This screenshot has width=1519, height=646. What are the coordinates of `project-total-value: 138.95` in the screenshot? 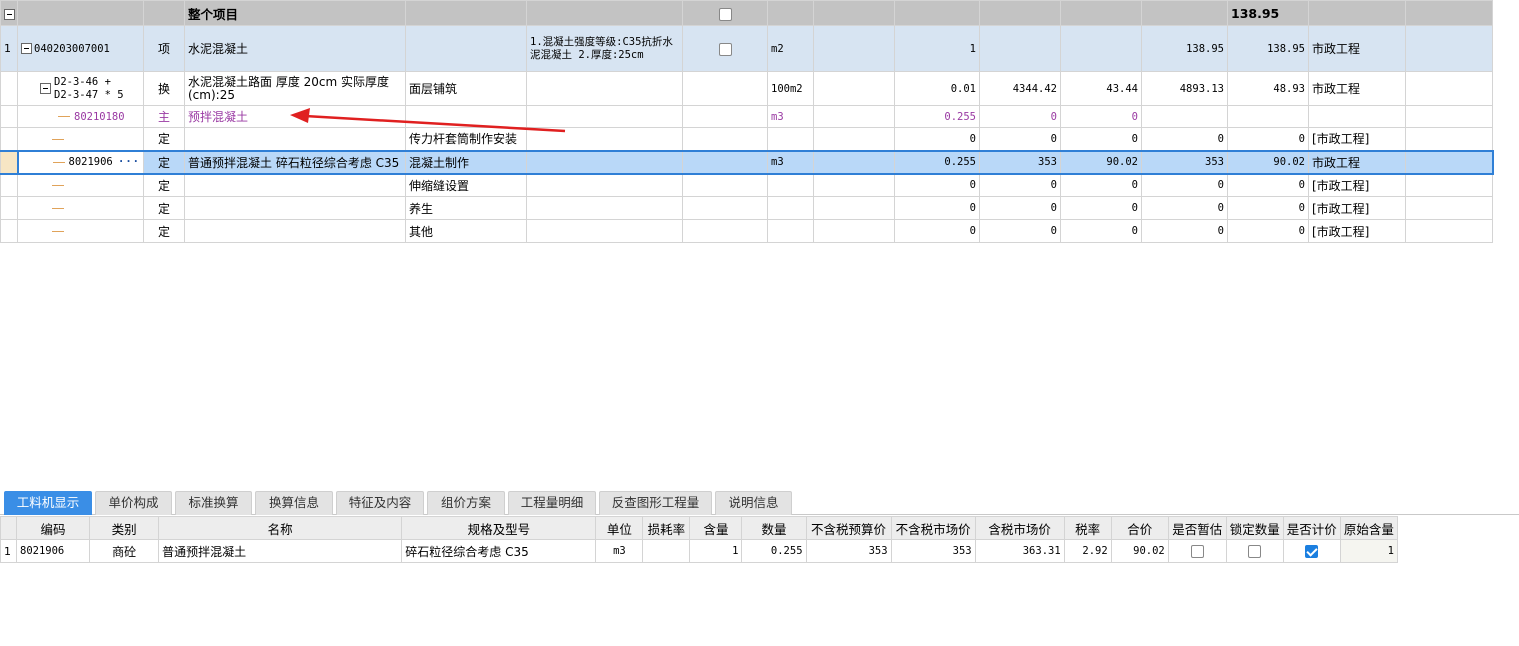 It's located at (1268, 13).